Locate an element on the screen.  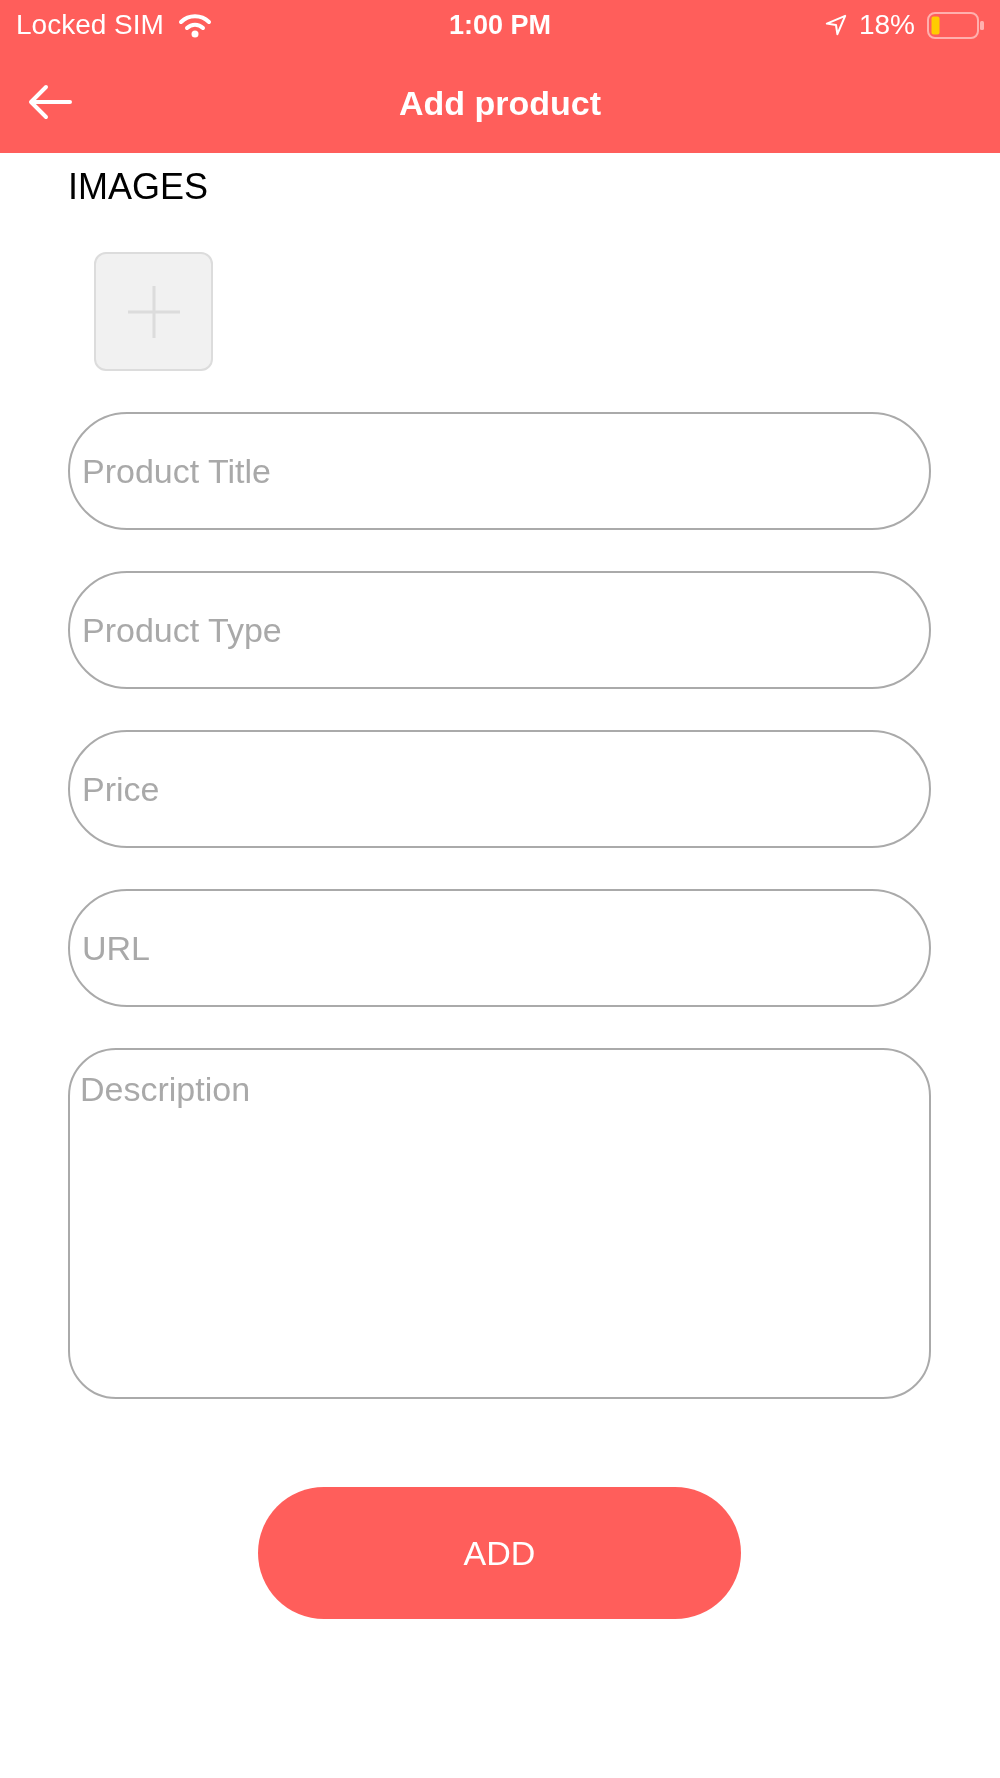
text-input-field: URL is located at coordinates (499, 948).